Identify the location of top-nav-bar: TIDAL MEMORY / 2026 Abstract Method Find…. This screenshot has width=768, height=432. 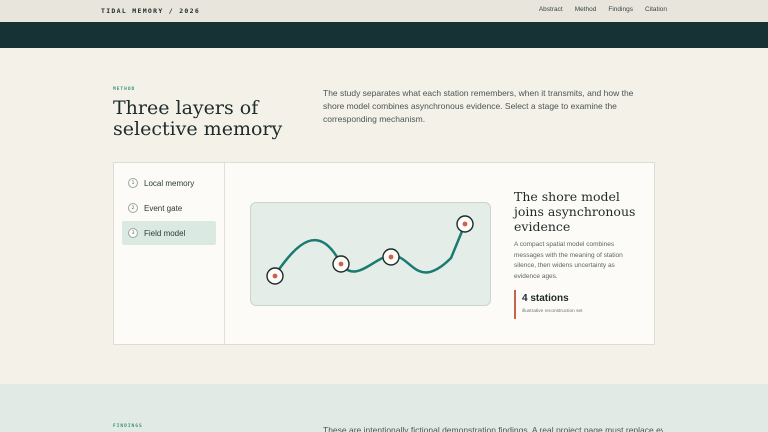
(384, 11).